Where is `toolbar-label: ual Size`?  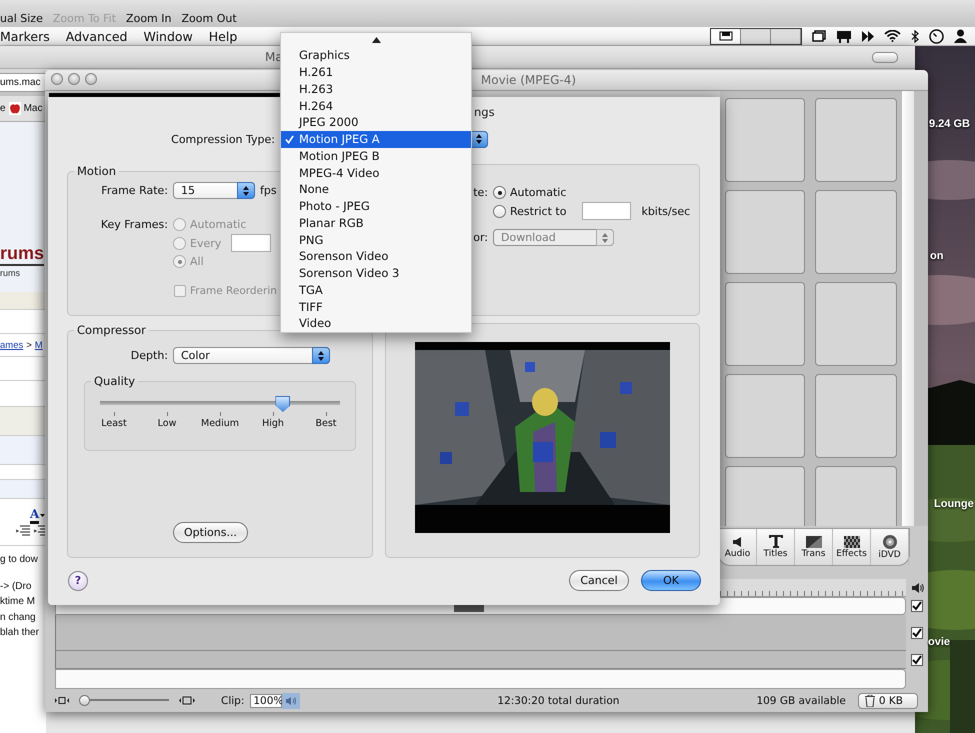
toolbar-label: ual Size is located at coordinates (21, 18).